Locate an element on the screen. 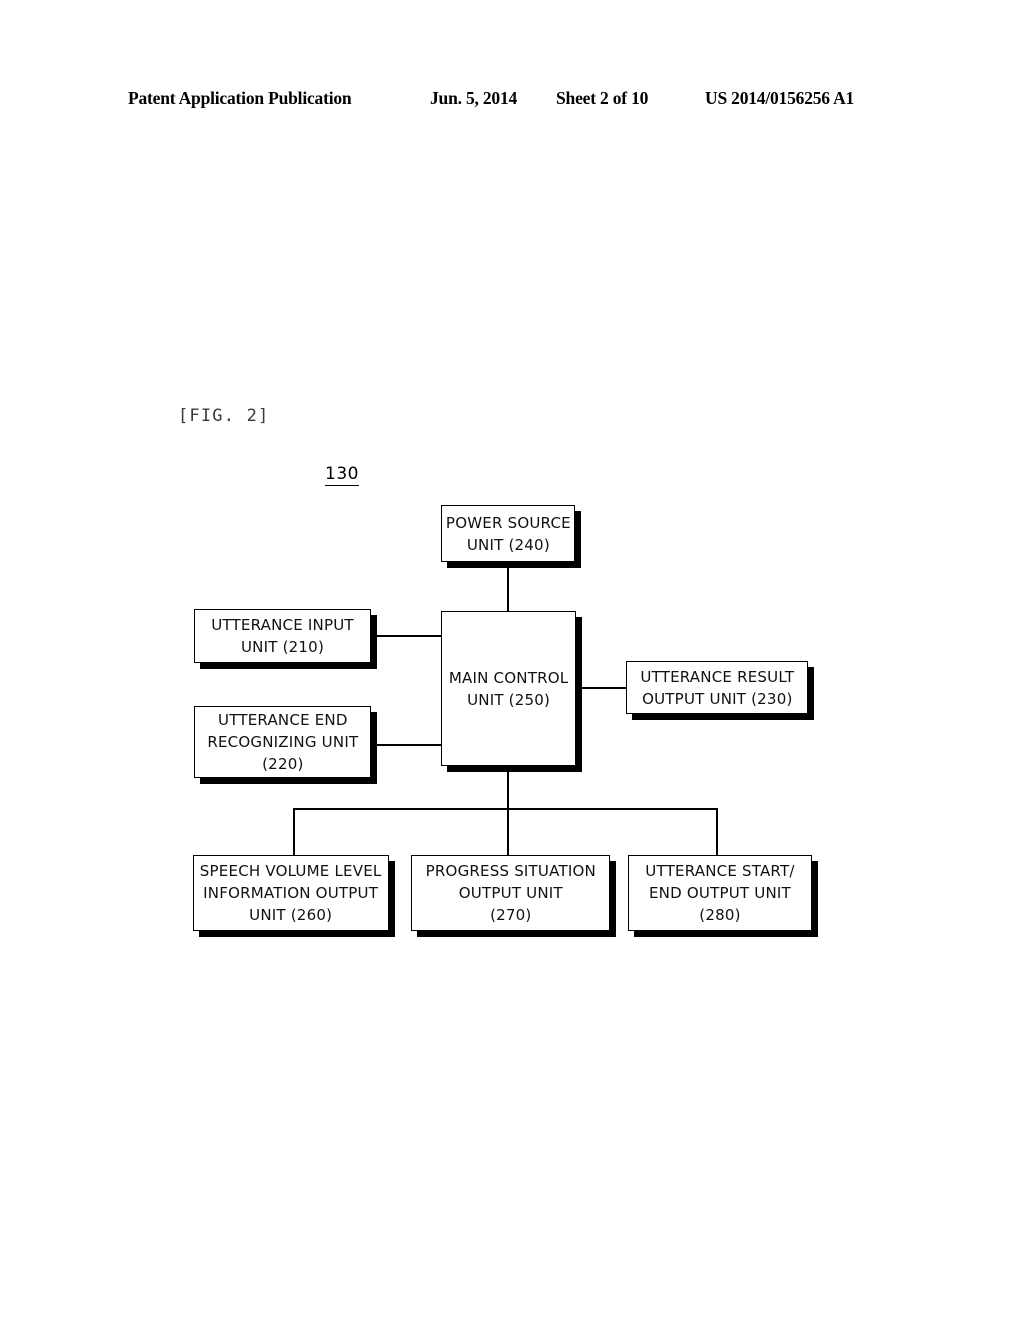  node-utterance-start-end-output-unit-280: UTTERANCE START/ END OUTPUT UNIT (280) is located at coordinates (720, 893).